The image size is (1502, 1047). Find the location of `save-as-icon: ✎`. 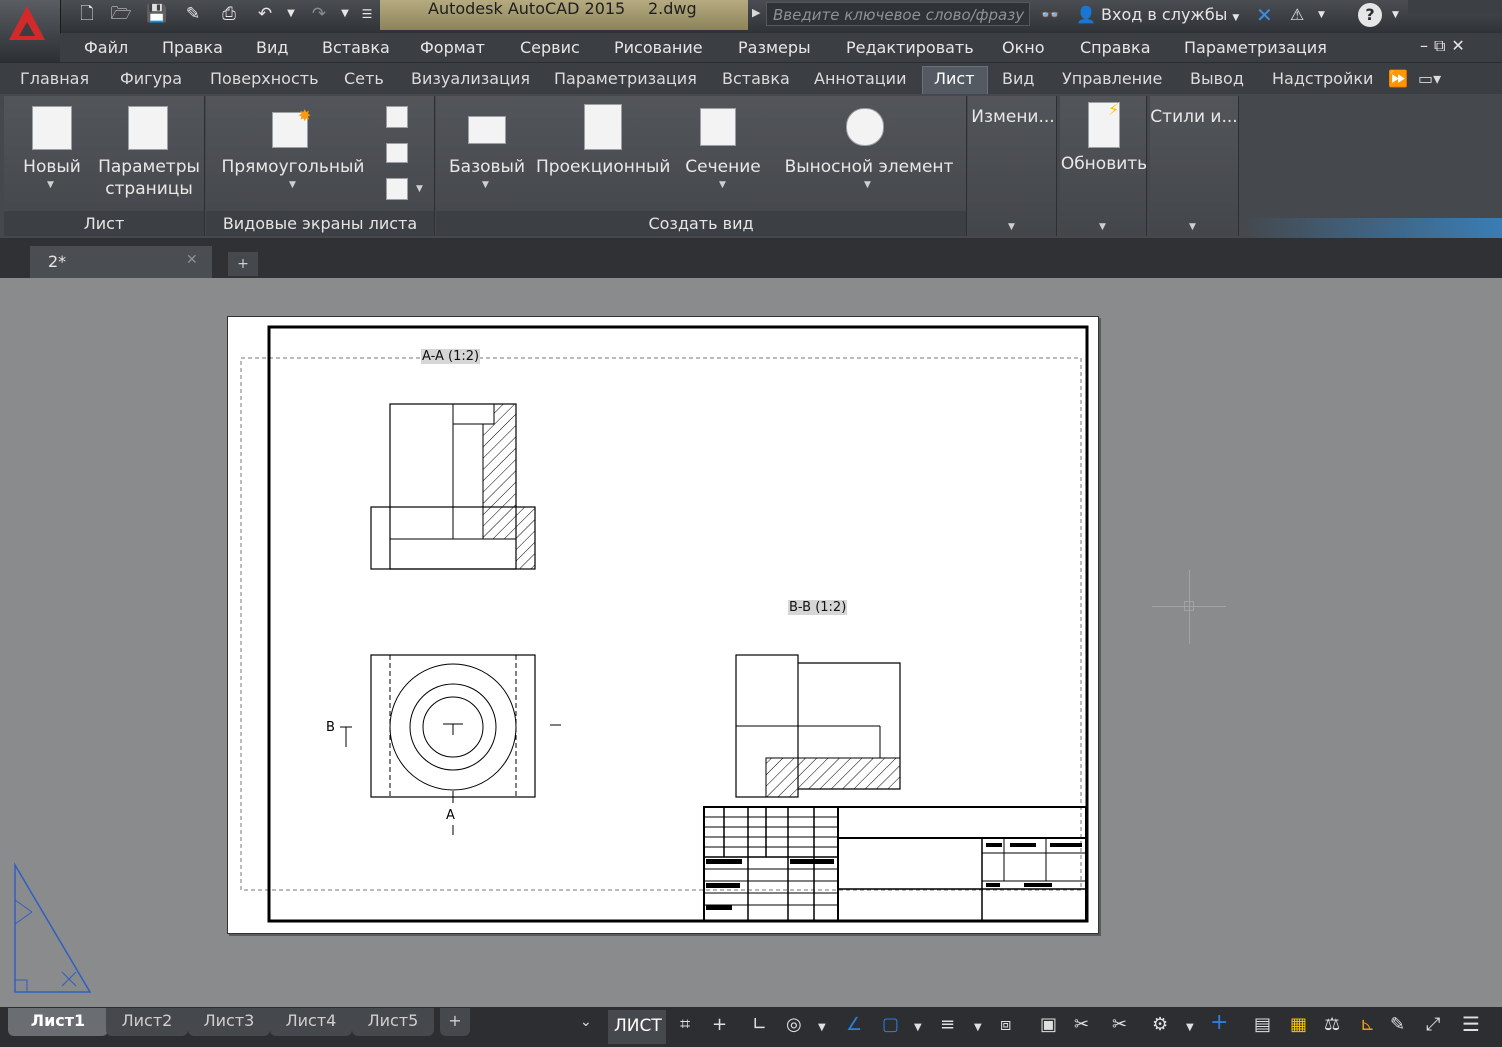

save-as-icon: ✎ is located at coordinates (193, 14).